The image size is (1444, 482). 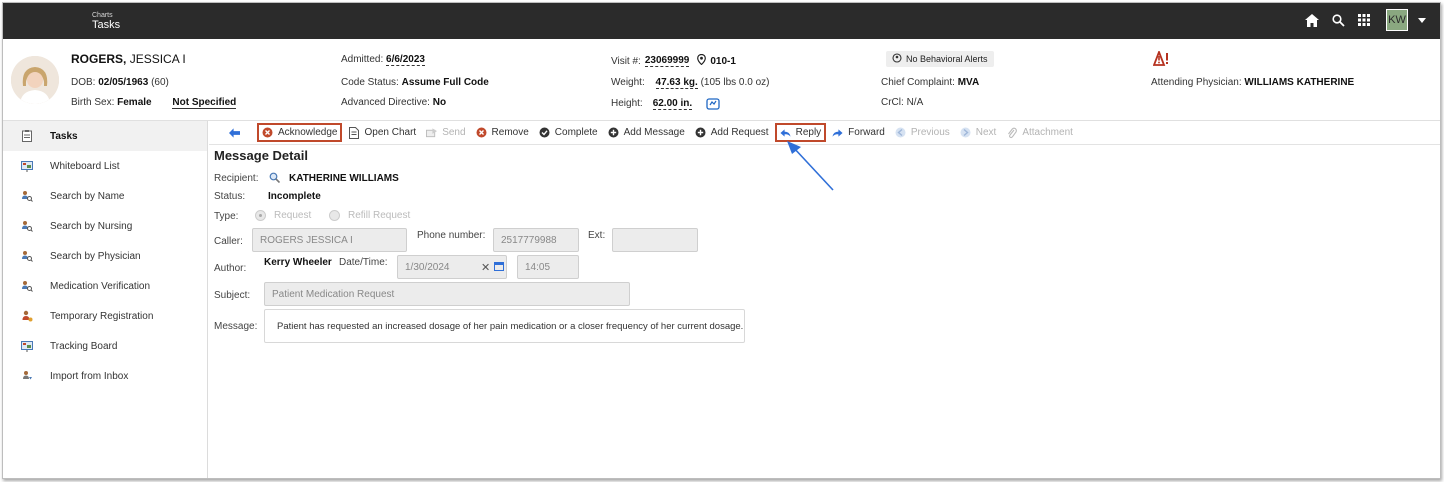 I want to click on weight-label: Weight:, so click(x=628, y=82).